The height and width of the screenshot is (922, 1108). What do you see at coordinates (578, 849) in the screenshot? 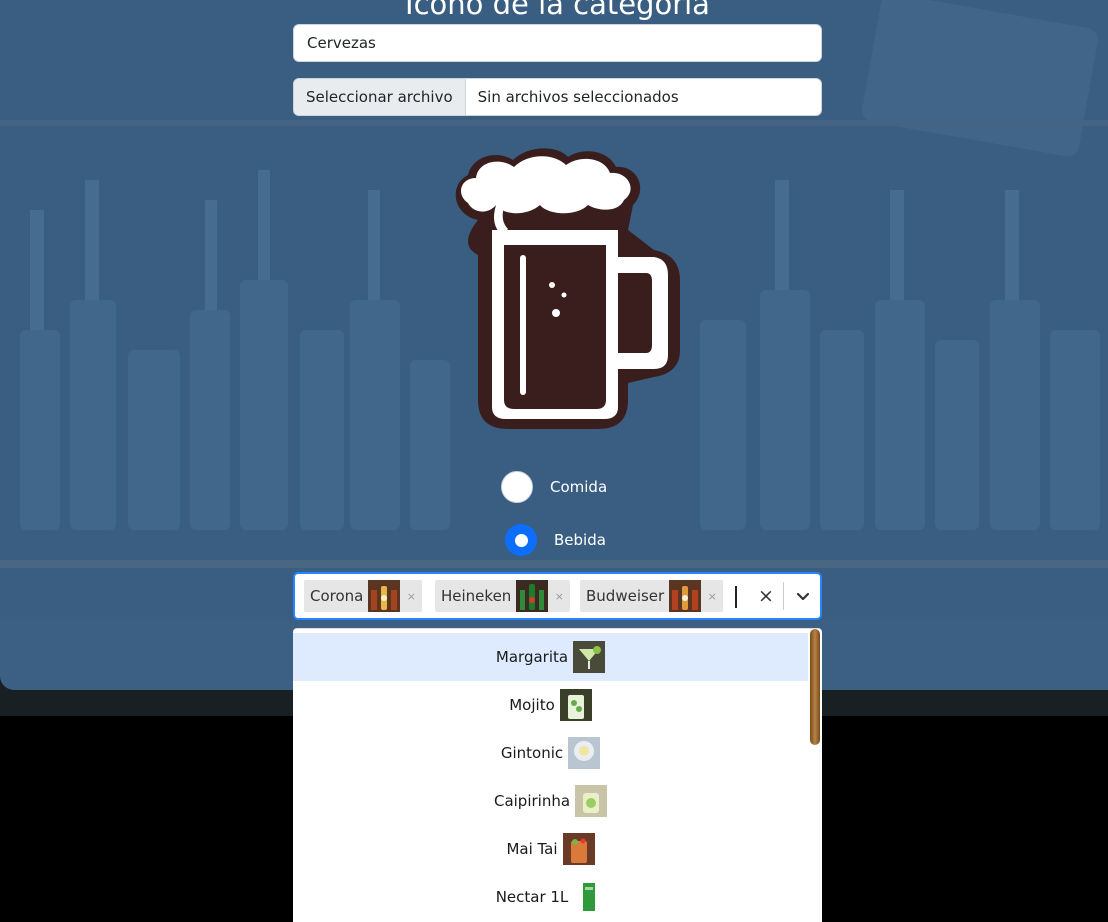
I see `mai-tai-thumbnail-icon` at bounding box center [578, 849].